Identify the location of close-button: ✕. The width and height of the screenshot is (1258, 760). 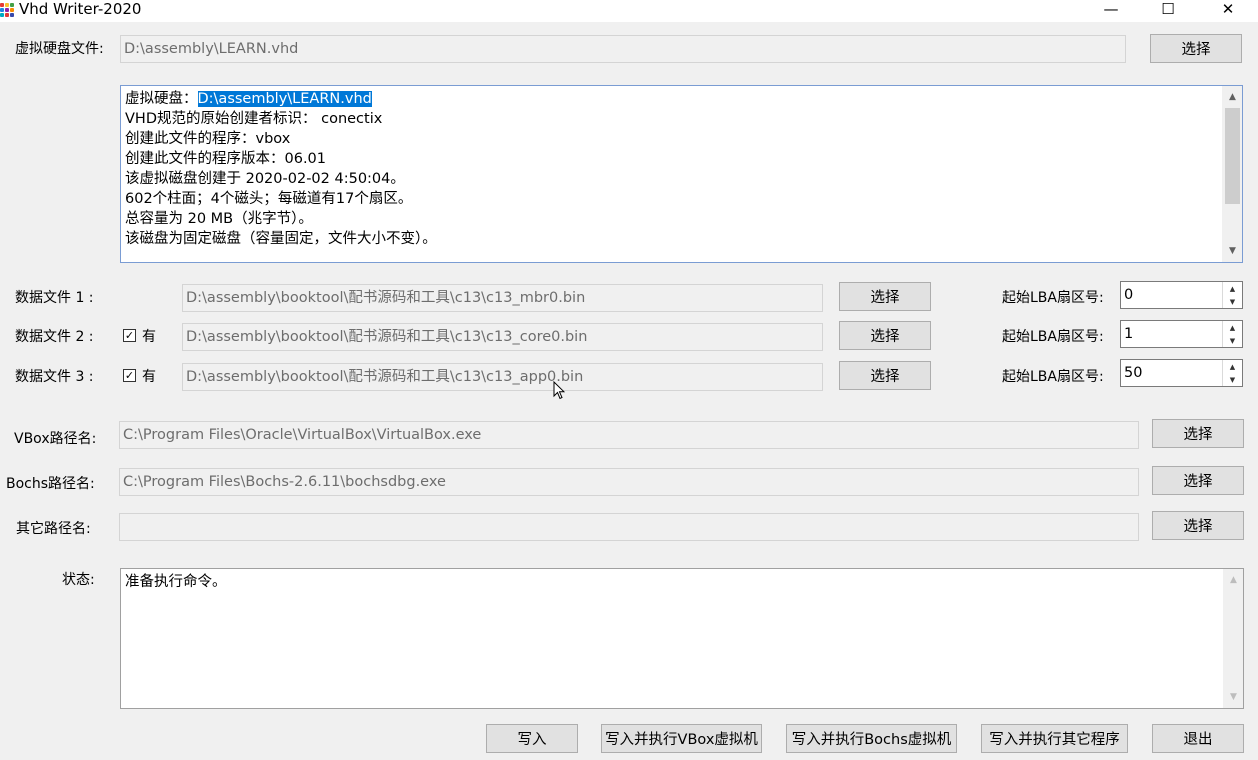
(1228, 9).